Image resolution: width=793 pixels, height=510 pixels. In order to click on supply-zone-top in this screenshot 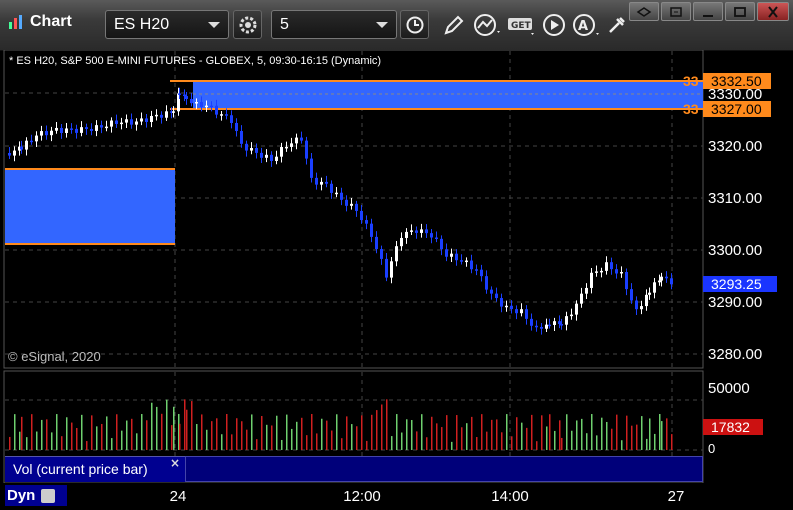, I will do `click(448, 95)`.